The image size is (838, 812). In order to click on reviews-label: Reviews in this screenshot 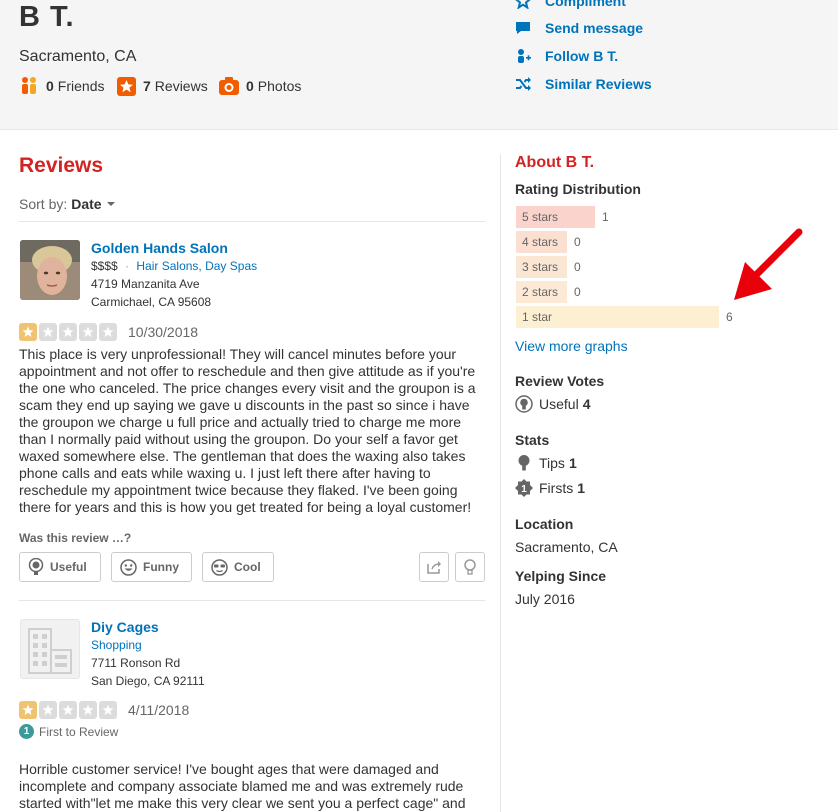, I will do `click(181, 86)`.